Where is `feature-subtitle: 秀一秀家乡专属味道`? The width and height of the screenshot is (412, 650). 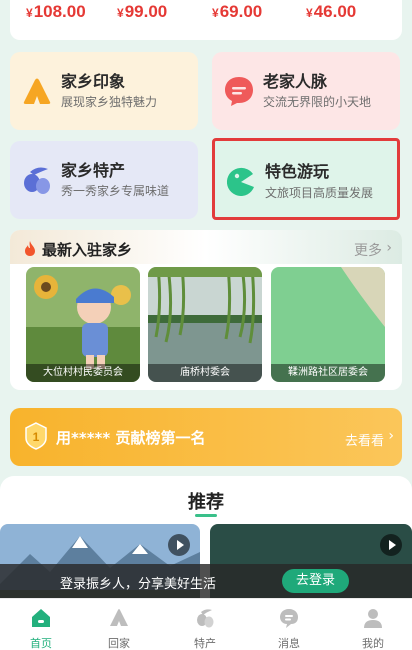 feature-subtitle: 秀一秀家乡专属味道 is located at coordinates (115, 191).